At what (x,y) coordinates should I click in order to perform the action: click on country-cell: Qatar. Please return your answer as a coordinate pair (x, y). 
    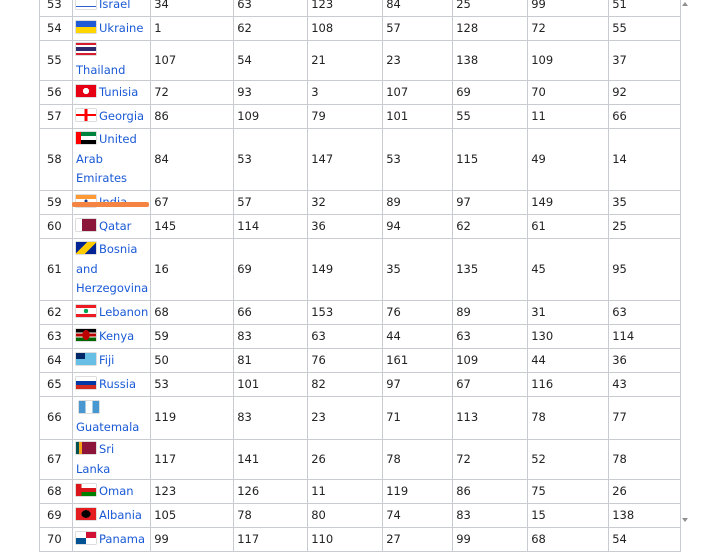
    Looking at the image, I should click on (111, 226).